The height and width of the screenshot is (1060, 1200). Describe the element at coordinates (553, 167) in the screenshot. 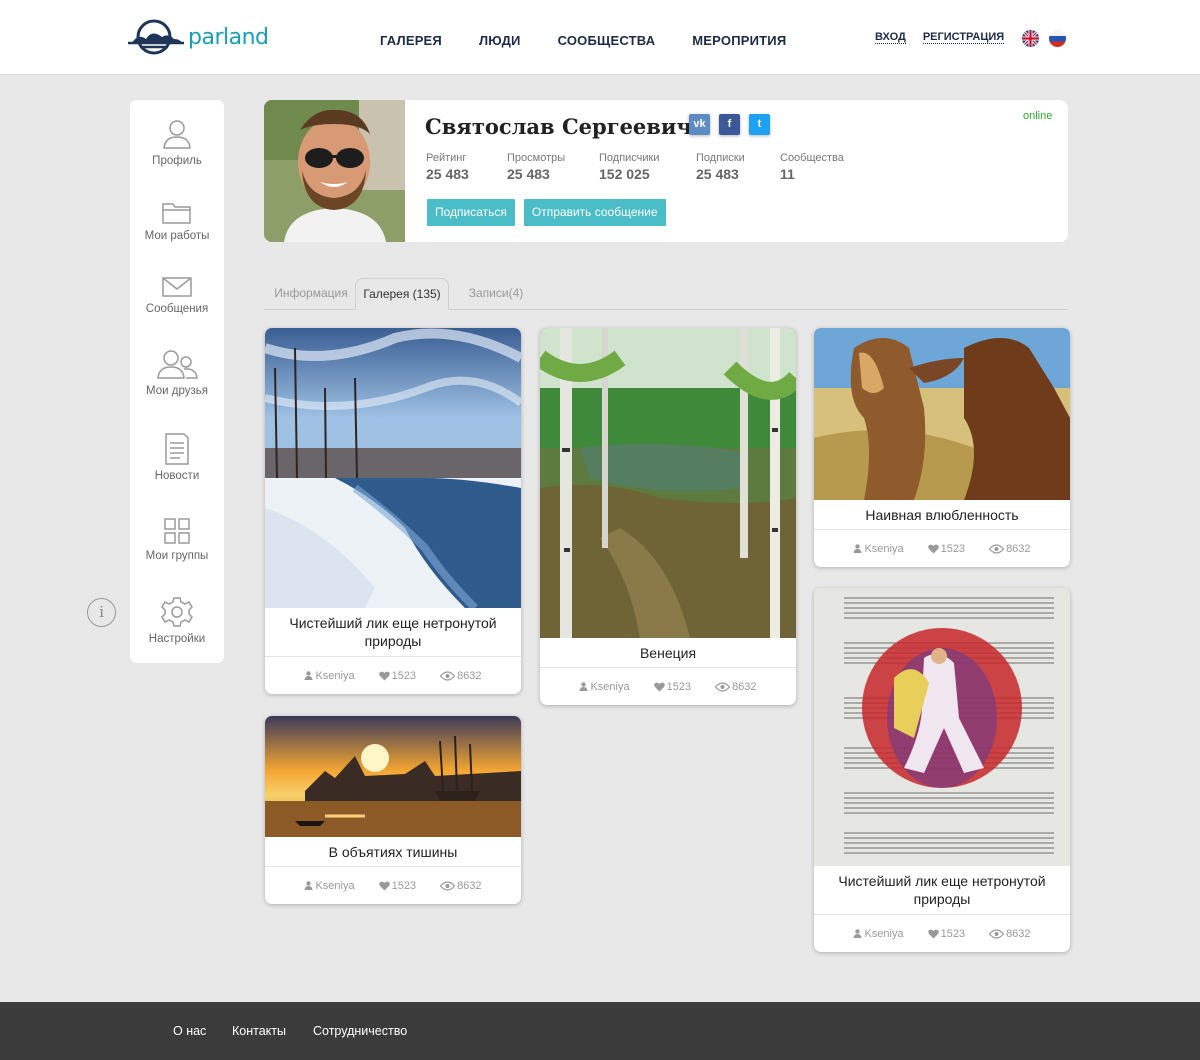

I see `stat-views: Просмотры 25 483` at that location.